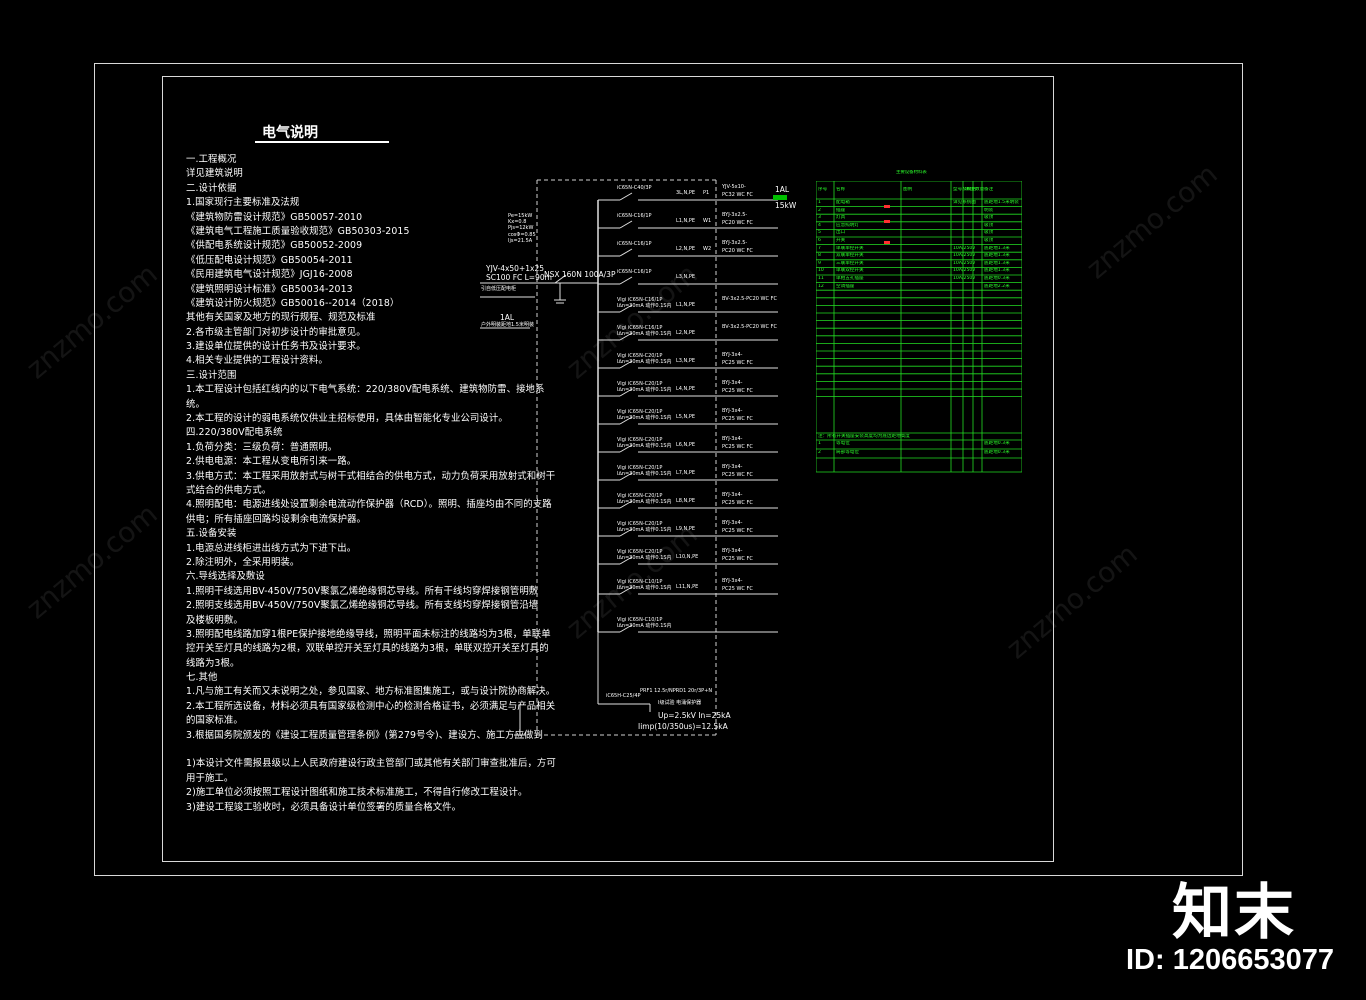 The width and height of the screenshot is (1366, 1000). Describe the element at coordinates (1230, 960) in the screenshot. I see `brand-id: ID: 1206653077` at that location.